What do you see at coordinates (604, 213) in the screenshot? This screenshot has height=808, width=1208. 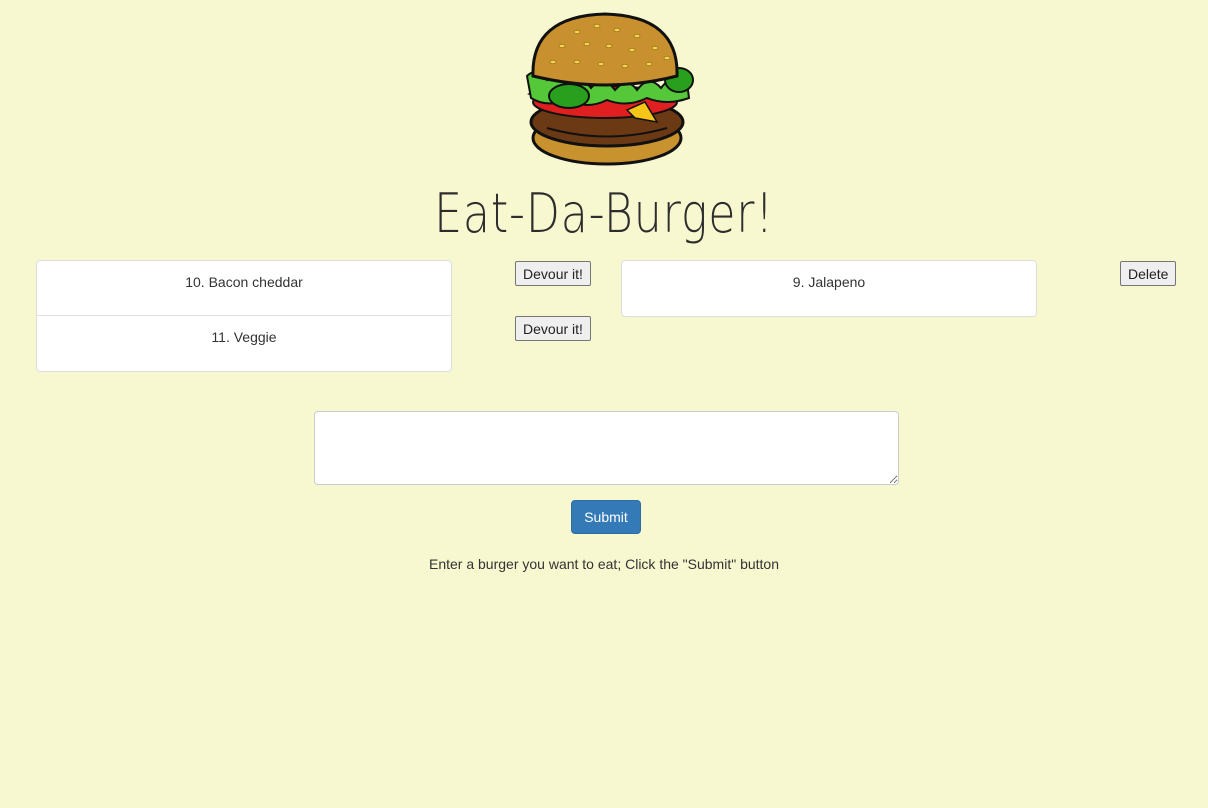 I see `page-title: Eat-Da-Burger!` at bounding box center [604, 213].